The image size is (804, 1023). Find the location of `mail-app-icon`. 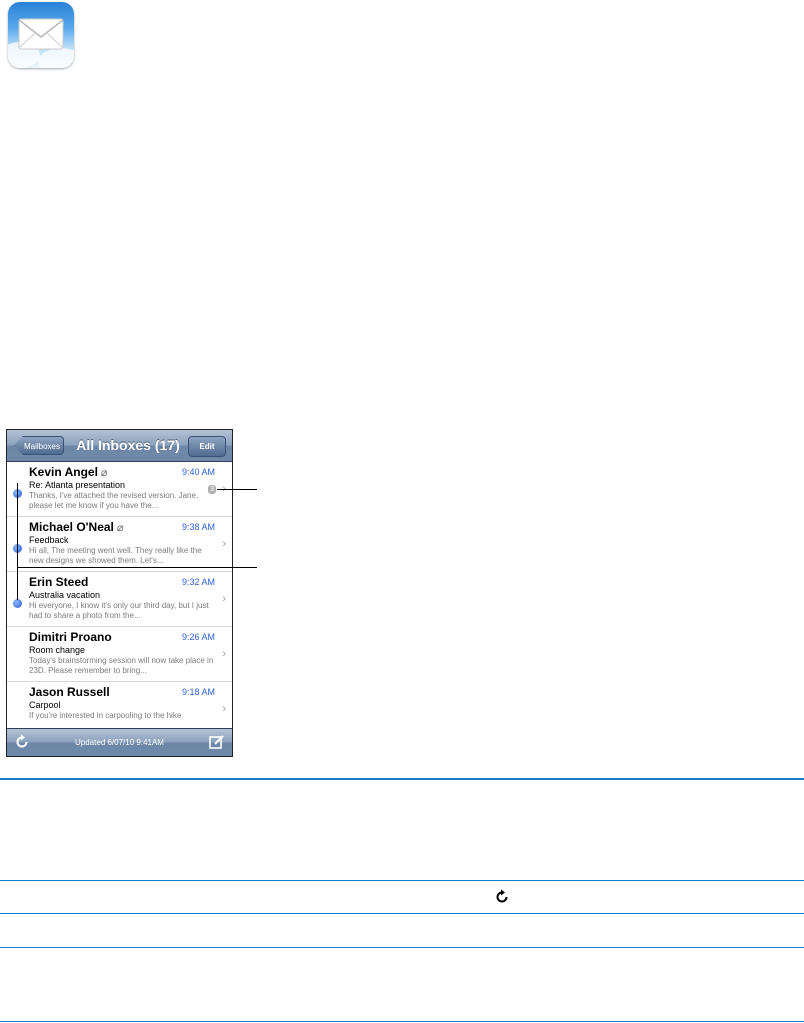

mail-app-icon is located at coordinates (41, 35).